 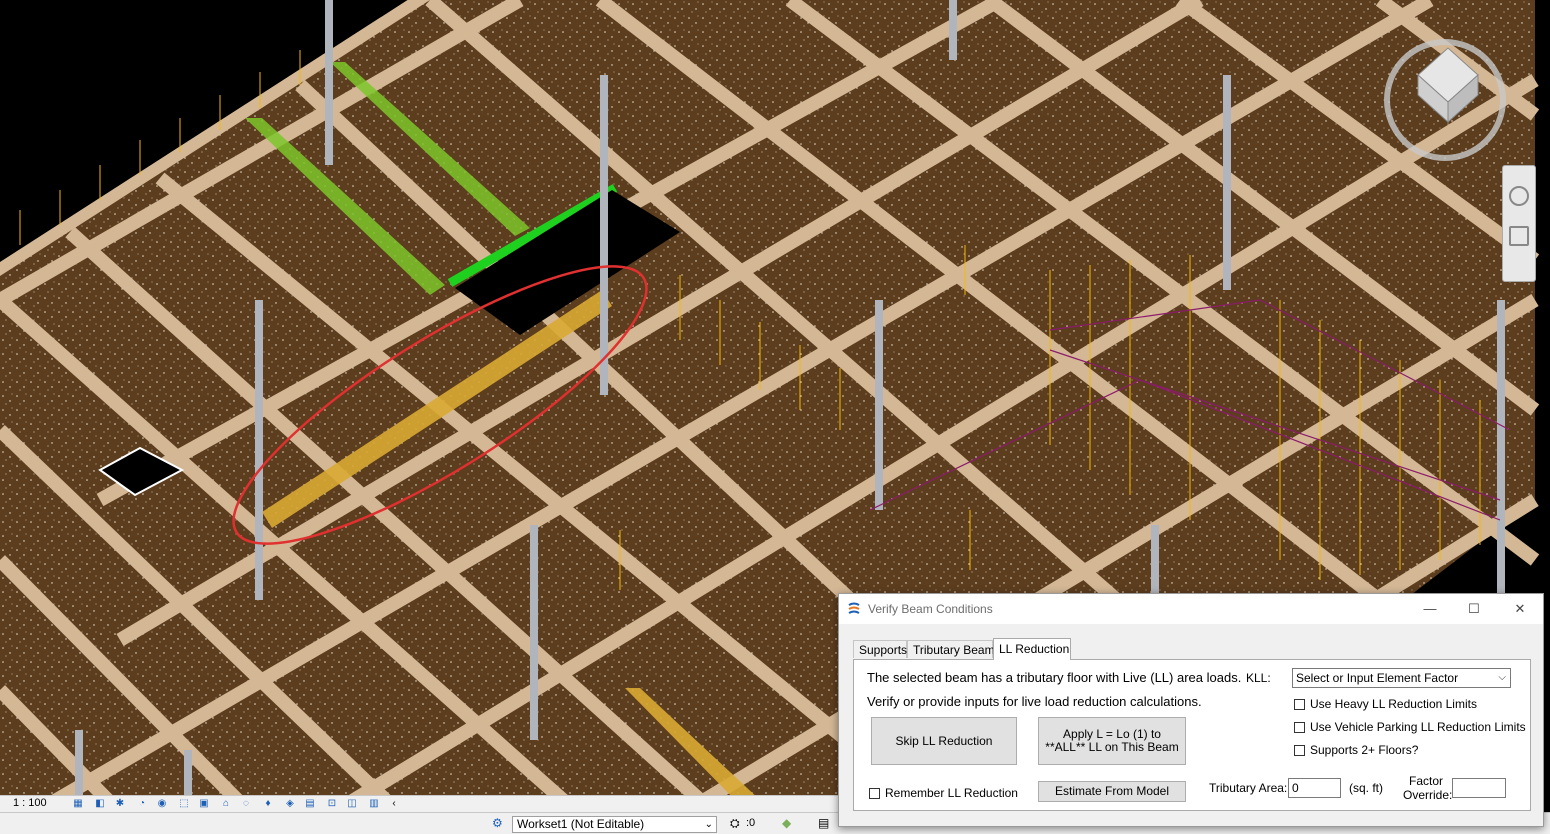 I want to click on worksharing-display-icon: ◈, so click(x=290, y=803).